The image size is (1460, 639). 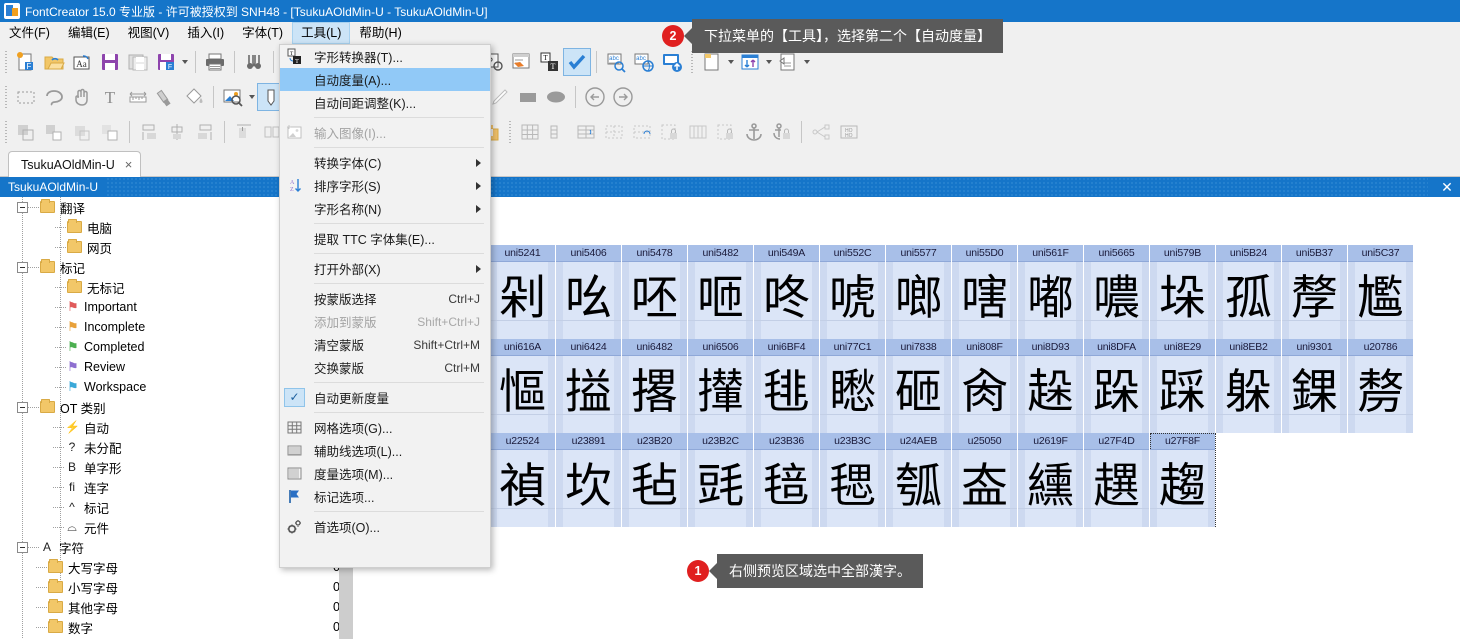 I want to click on fill-tool-icon, so click(x=194, y=97).